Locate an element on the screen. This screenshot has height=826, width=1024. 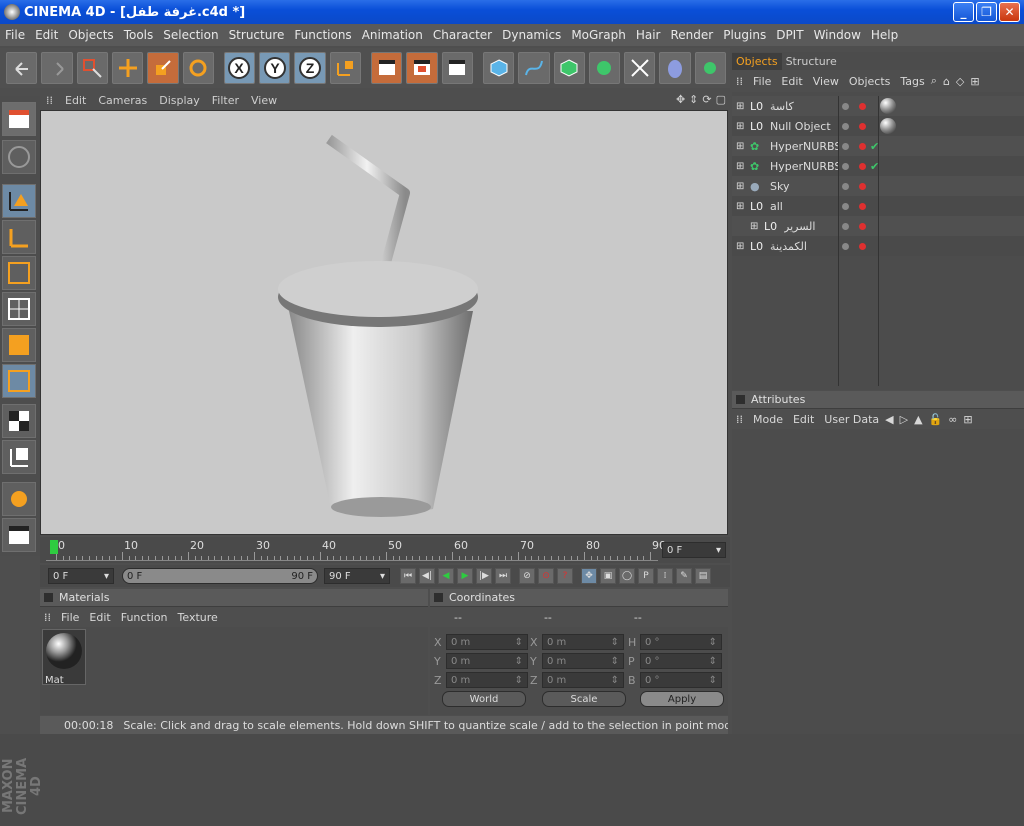
tab-objects: Objects is located at coordinates (757, 61).